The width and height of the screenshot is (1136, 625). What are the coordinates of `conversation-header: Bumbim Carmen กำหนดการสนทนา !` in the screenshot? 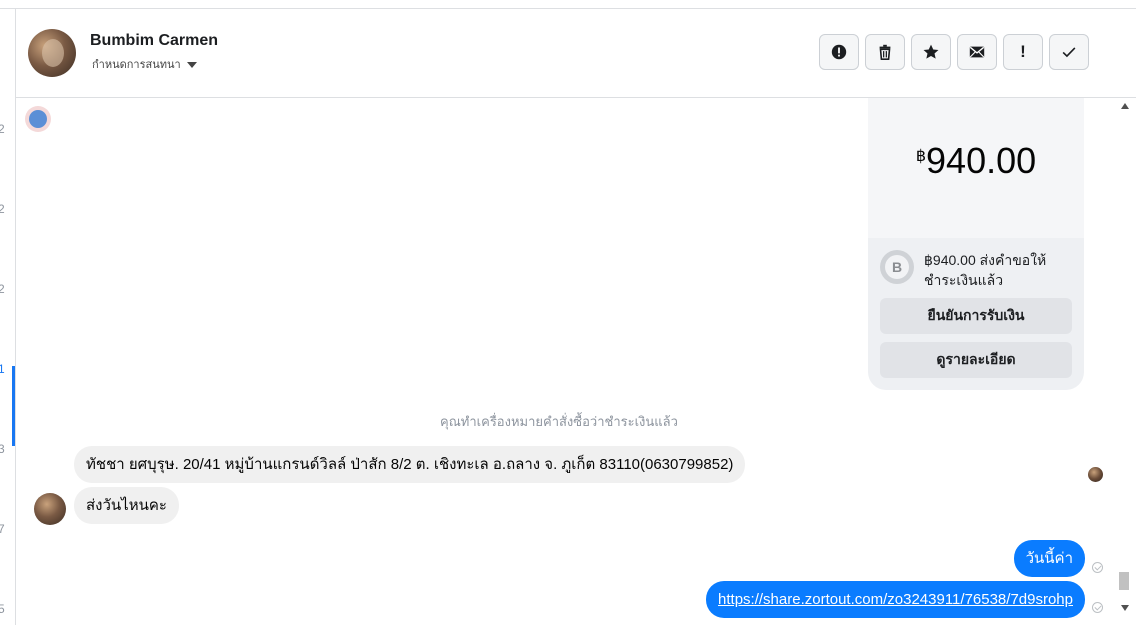 It's located at (576, 53).